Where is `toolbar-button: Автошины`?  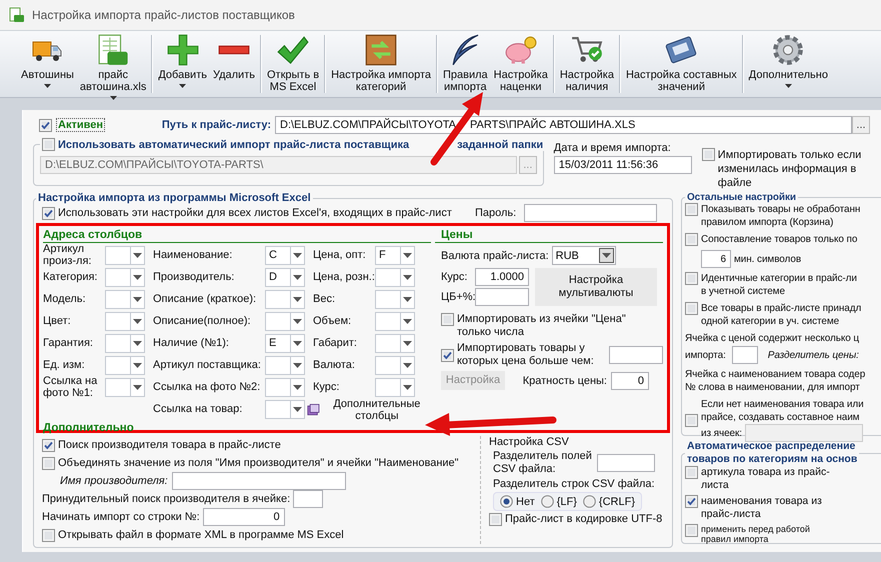 toolbar-button: Автошины is located at coordinates (47, 64).